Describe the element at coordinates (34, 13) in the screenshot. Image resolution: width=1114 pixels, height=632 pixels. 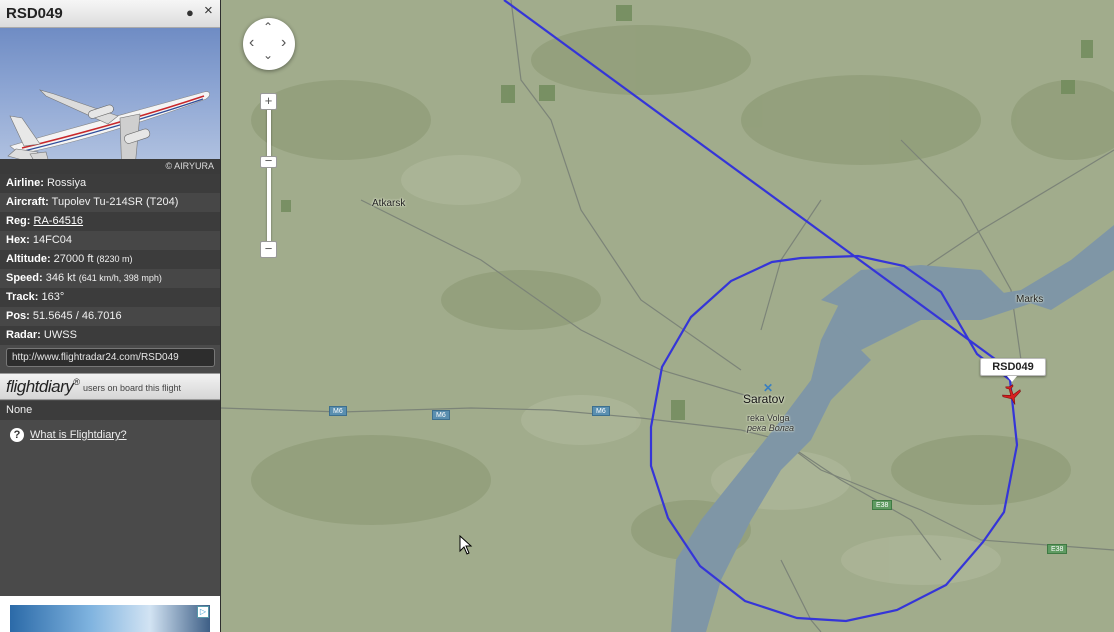
I see `flight-callsign: RSD049` at that location.